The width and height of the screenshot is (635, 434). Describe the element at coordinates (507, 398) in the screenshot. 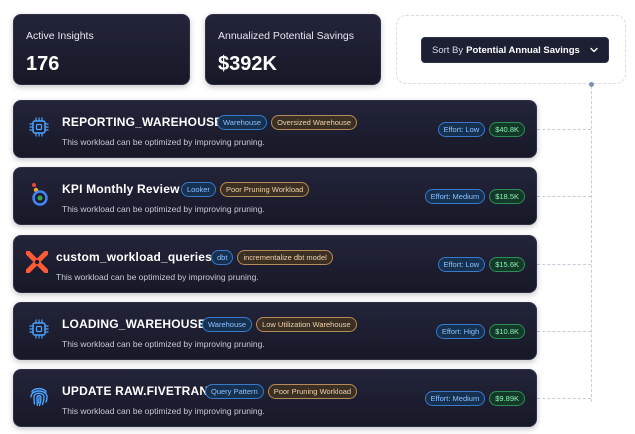

I see `savings-badge: $9.89K` at that location.